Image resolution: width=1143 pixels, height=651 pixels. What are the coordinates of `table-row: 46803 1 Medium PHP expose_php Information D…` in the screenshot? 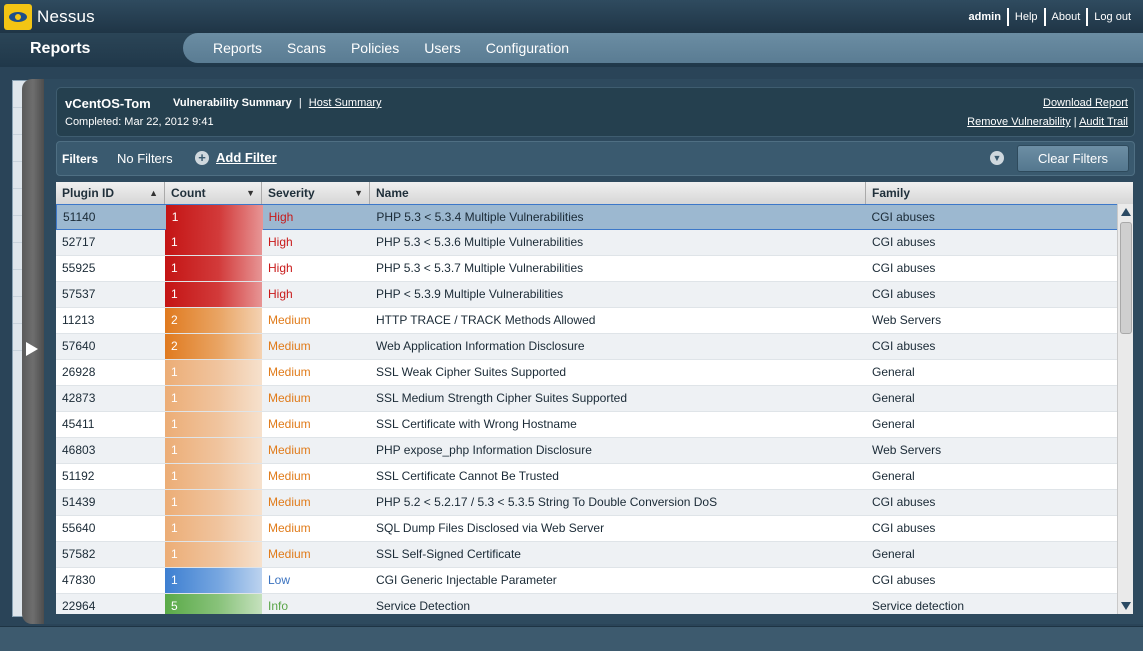 It's located at (587, 451).